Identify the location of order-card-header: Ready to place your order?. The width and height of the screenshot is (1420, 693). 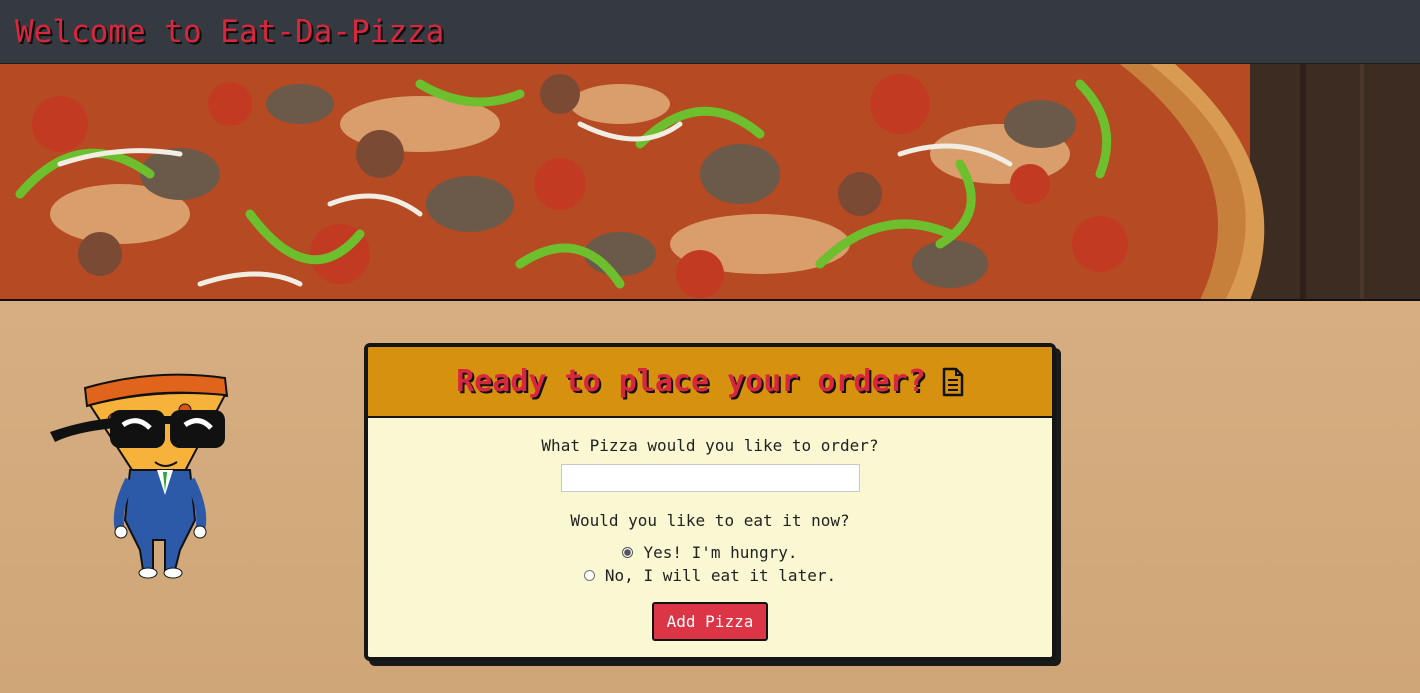
(710, 382).